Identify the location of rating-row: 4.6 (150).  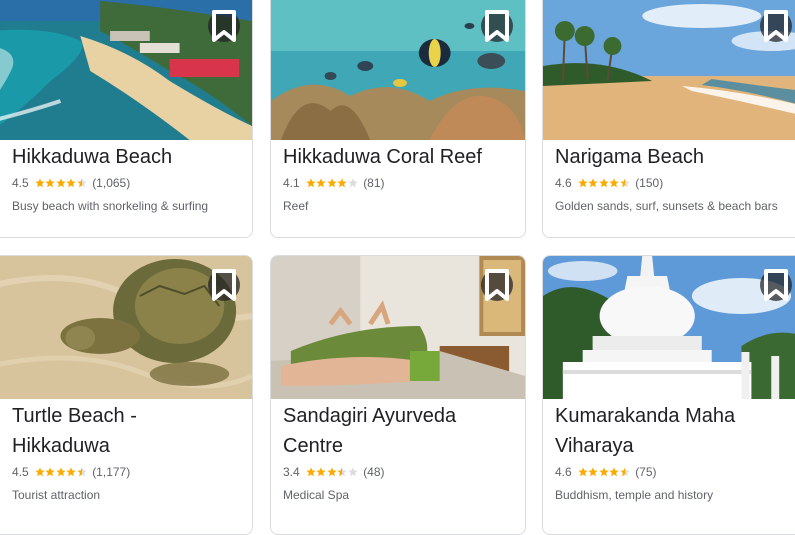
(673, 183).